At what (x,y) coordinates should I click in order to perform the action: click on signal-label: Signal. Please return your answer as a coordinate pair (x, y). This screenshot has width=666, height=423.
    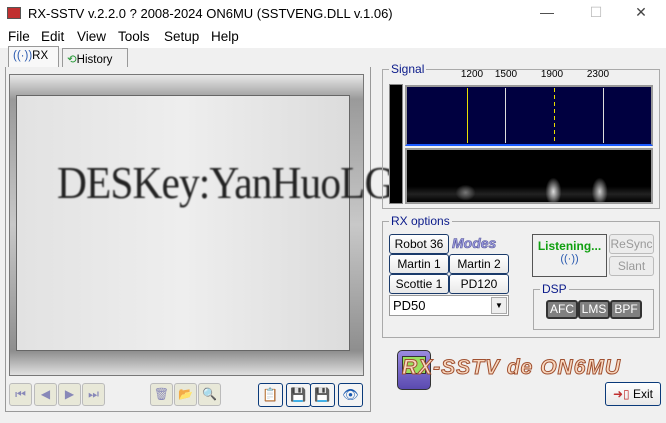
    Looking at the image, I should click on (408, 69).